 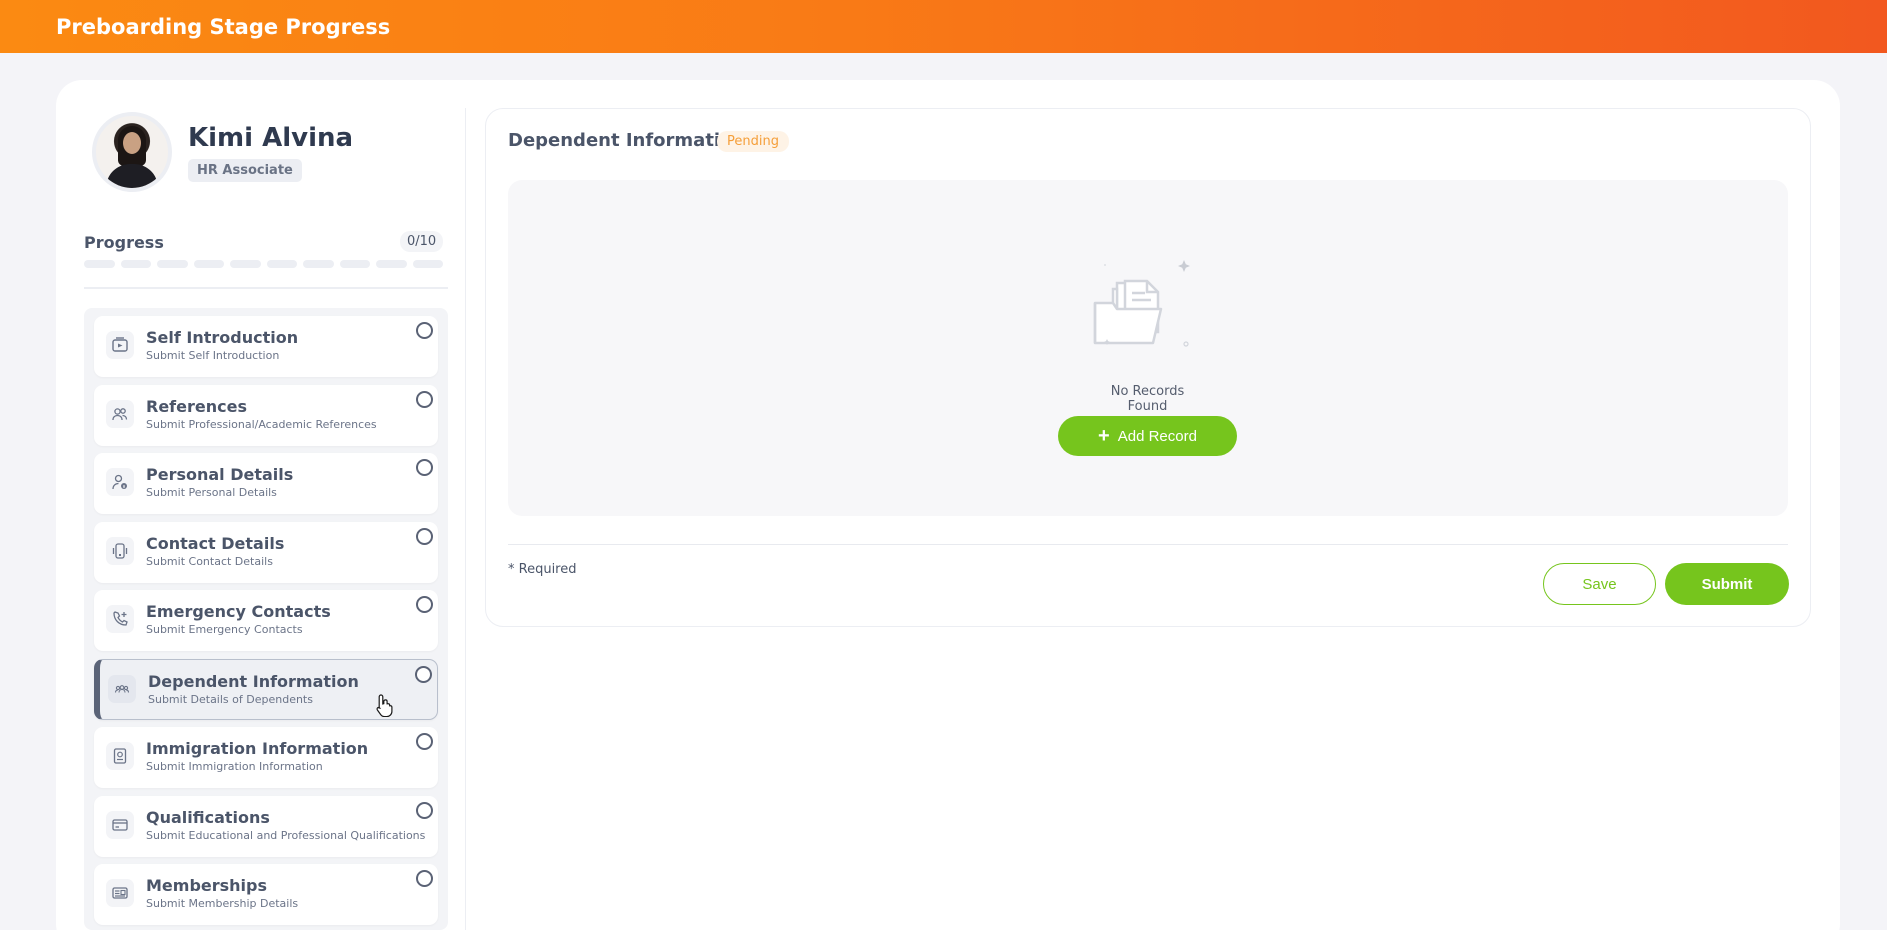 What do you see at coordinates (230, 699) in the screenshot?
I see `step-subtitle: Submit Details of Dependents` at bounding box center [230, 699].